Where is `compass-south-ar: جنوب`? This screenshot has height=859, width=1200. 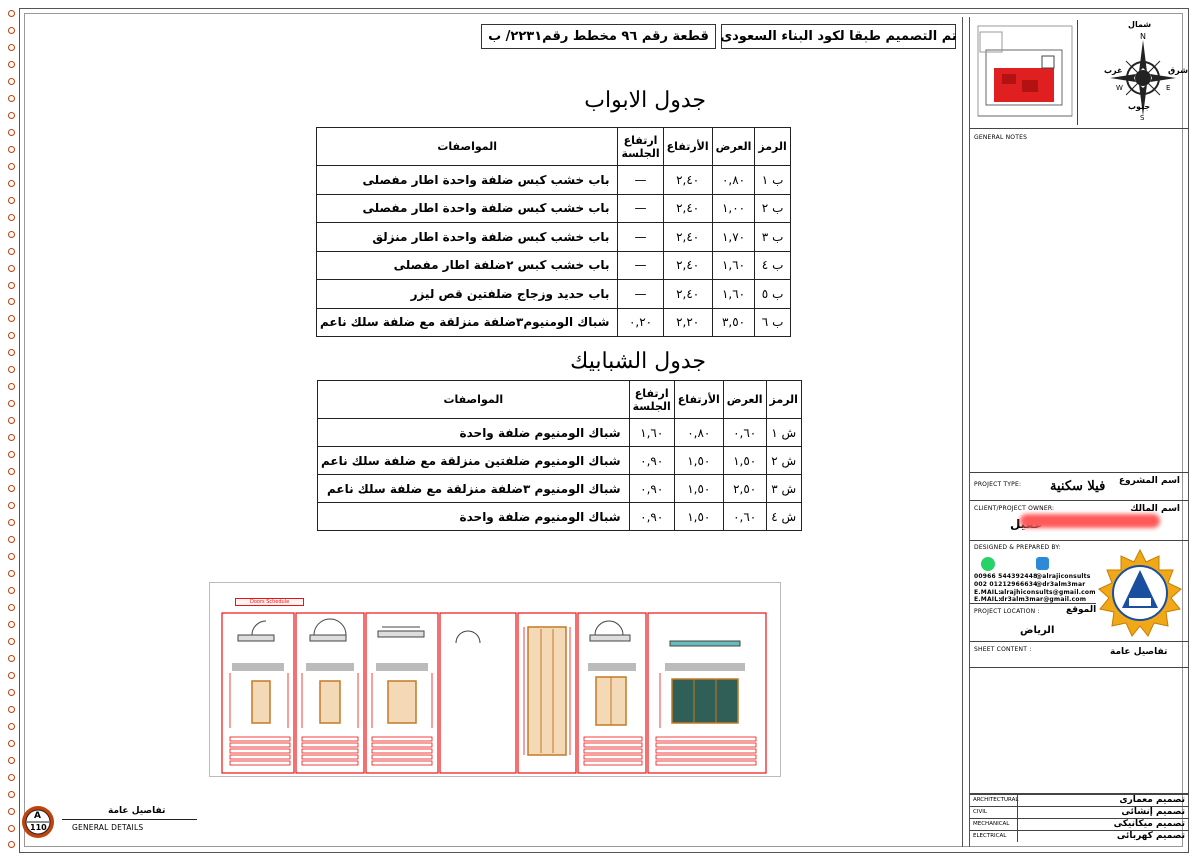 compass-south-ar: جنوب is located at coordinates (1139, 106).